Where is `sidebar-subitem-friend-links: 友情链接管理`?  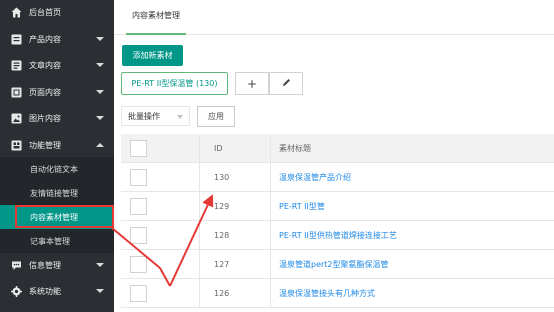
sidebar-subitem-friend-links: 友情链接管理 is located at coordinates (57, 193).